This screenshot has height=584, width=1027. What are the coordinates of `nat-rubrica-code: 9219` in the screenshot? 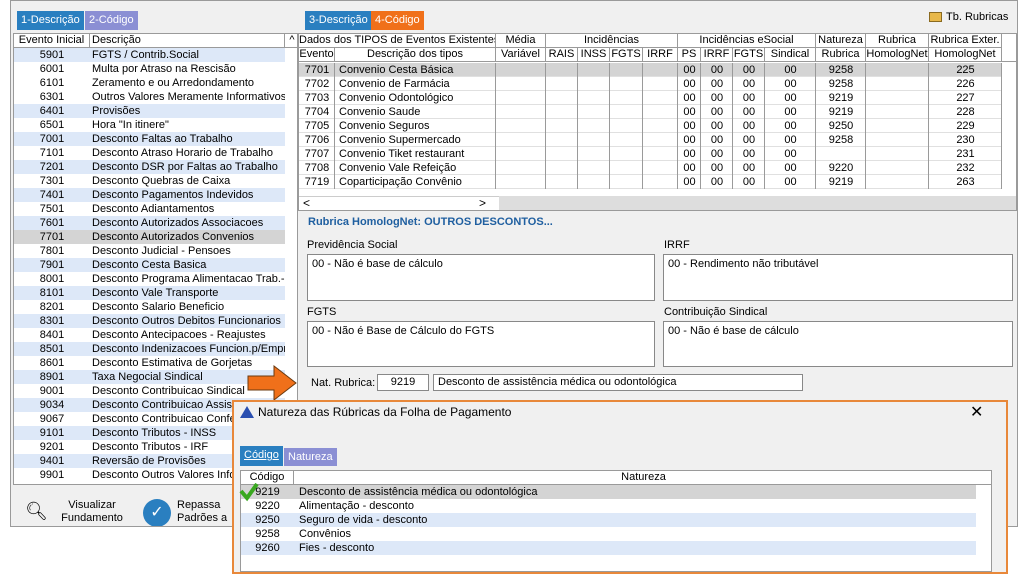 It's located at (403, 382).